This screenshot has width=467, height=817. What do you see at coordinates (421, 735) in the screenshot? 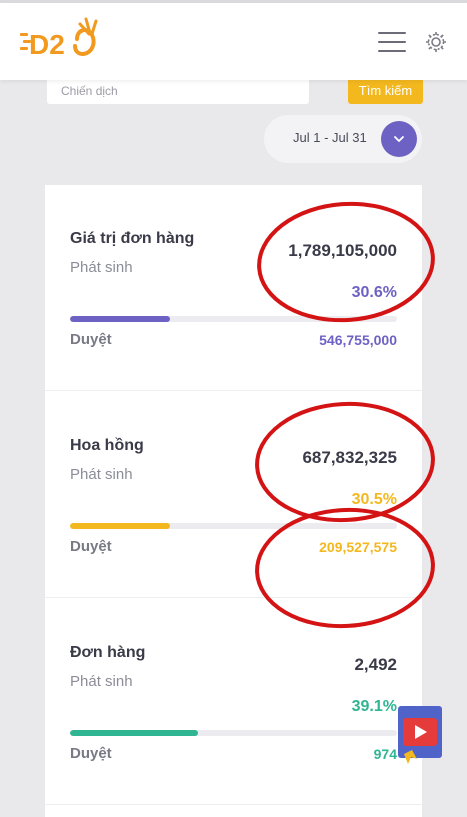
I see `play-video-icon` at bounding box center [421, 735].